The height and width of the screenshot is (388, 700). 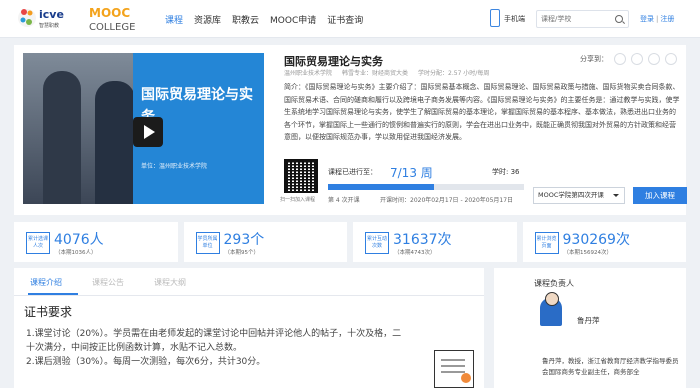 I want to click on stat-units: 学员所属单位 293个 （本期95个）, so click(x=265, y=242).